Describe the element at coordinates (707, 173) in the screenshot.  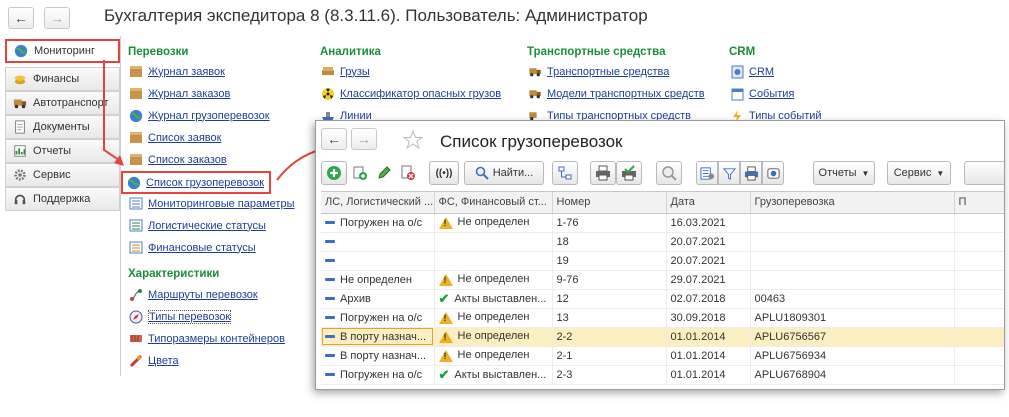
I see `settings-list-button` at that location.